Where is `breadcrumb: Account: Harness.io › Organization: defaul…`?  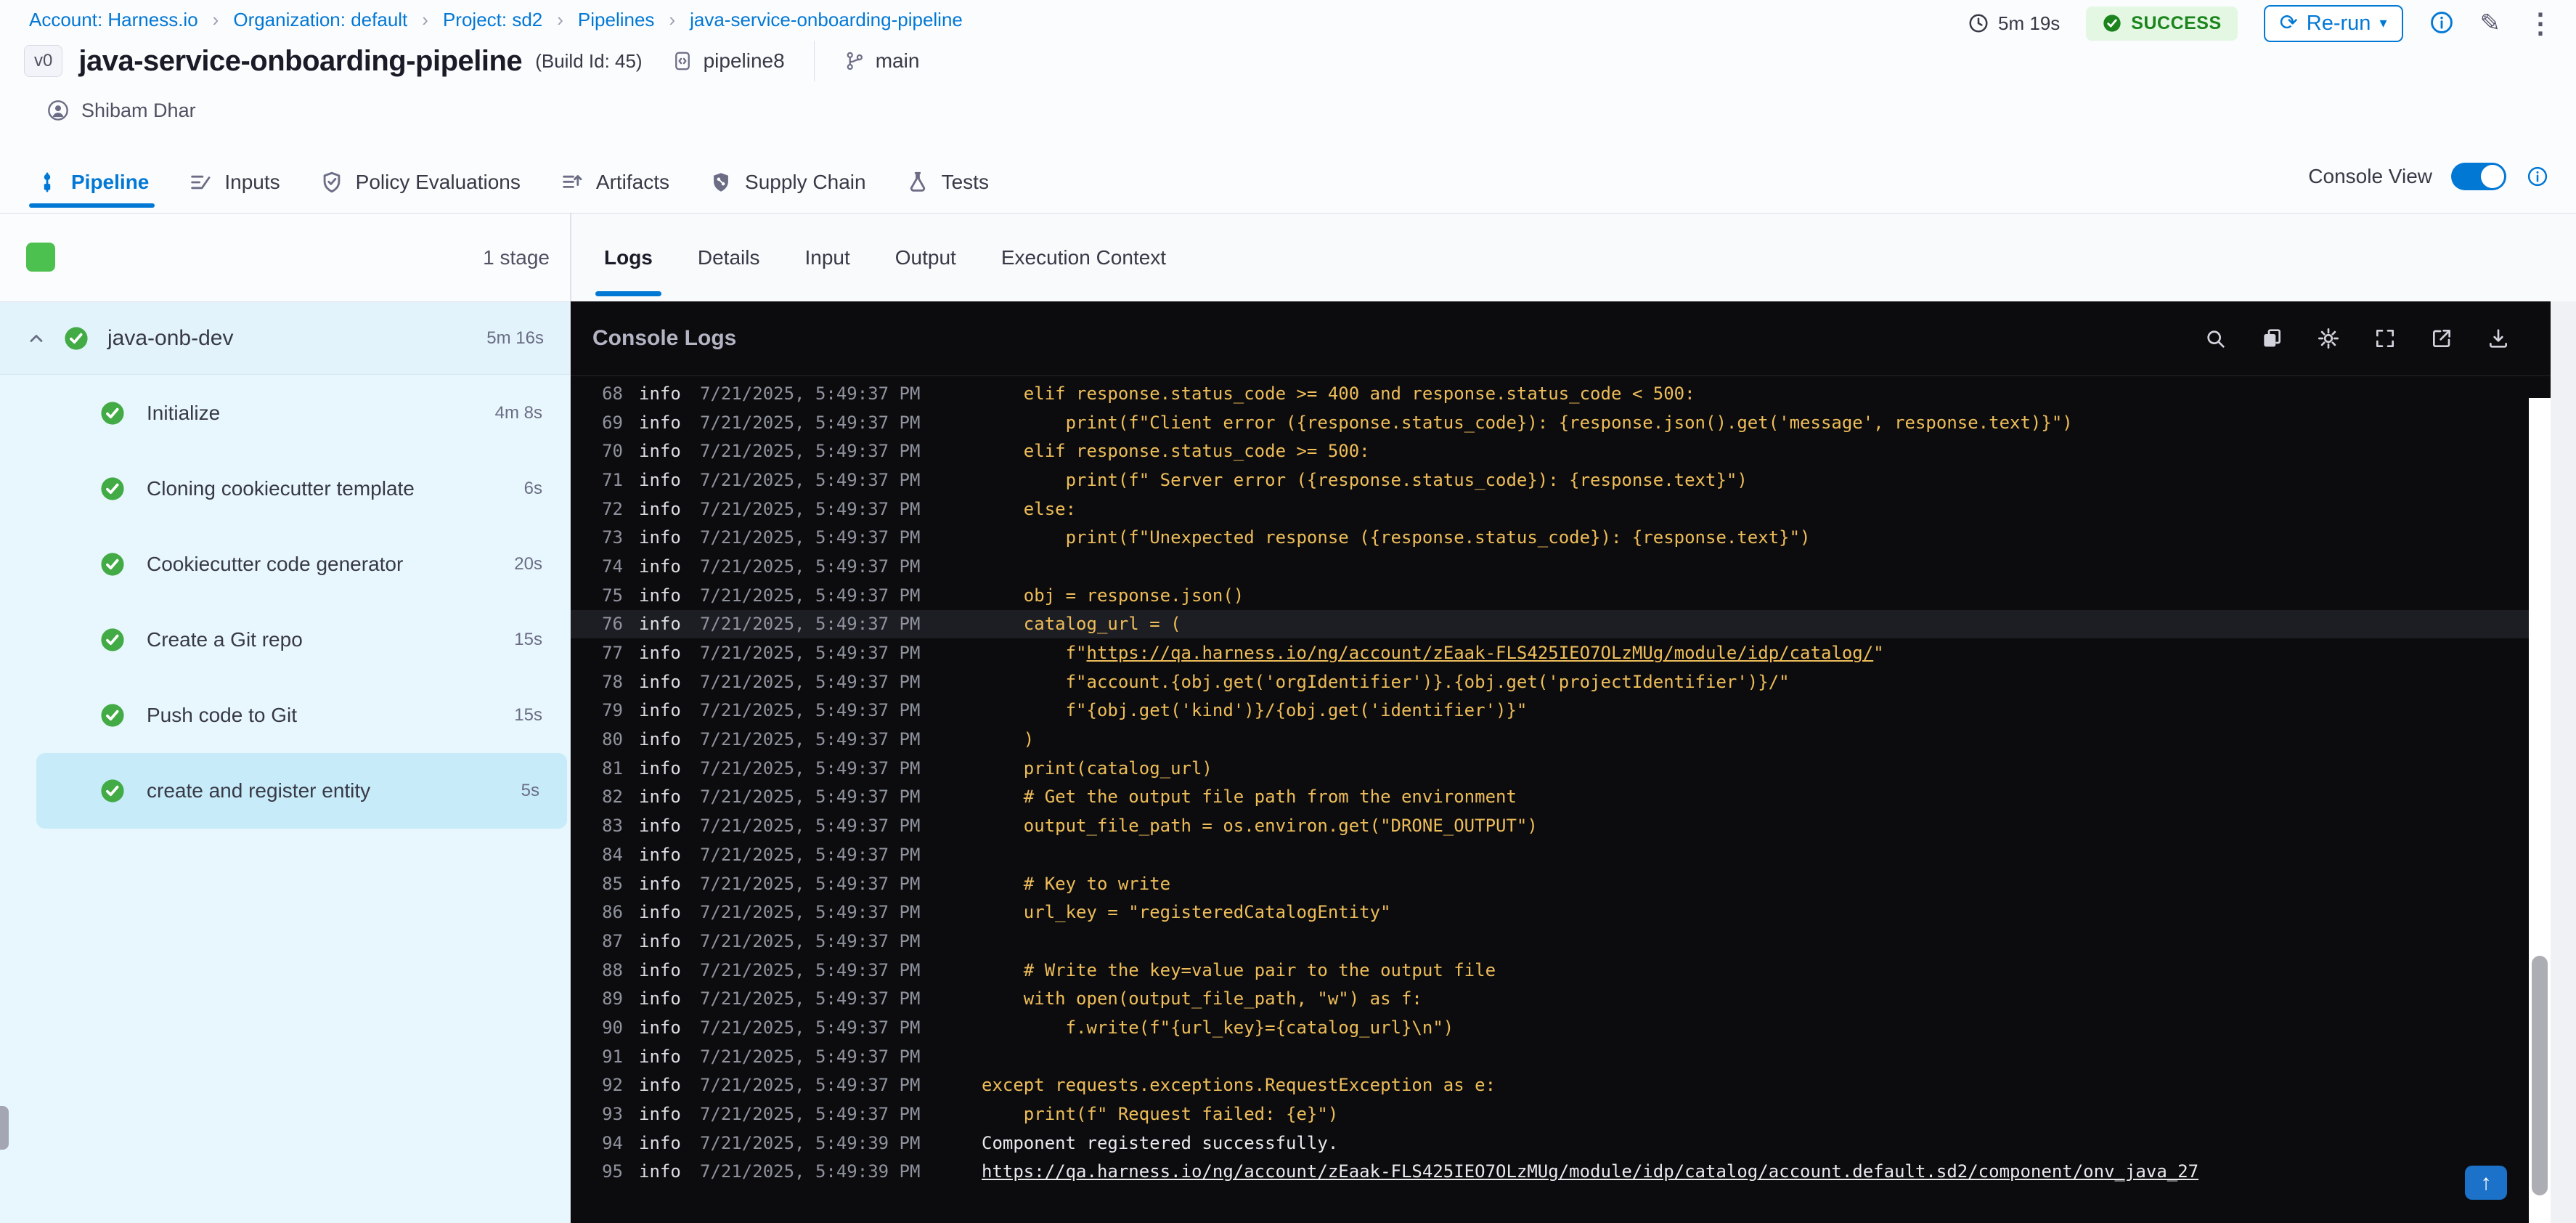 breadcrumb: Account: Harness.io › Organization: defaul… is located at coordinates (496, 20).